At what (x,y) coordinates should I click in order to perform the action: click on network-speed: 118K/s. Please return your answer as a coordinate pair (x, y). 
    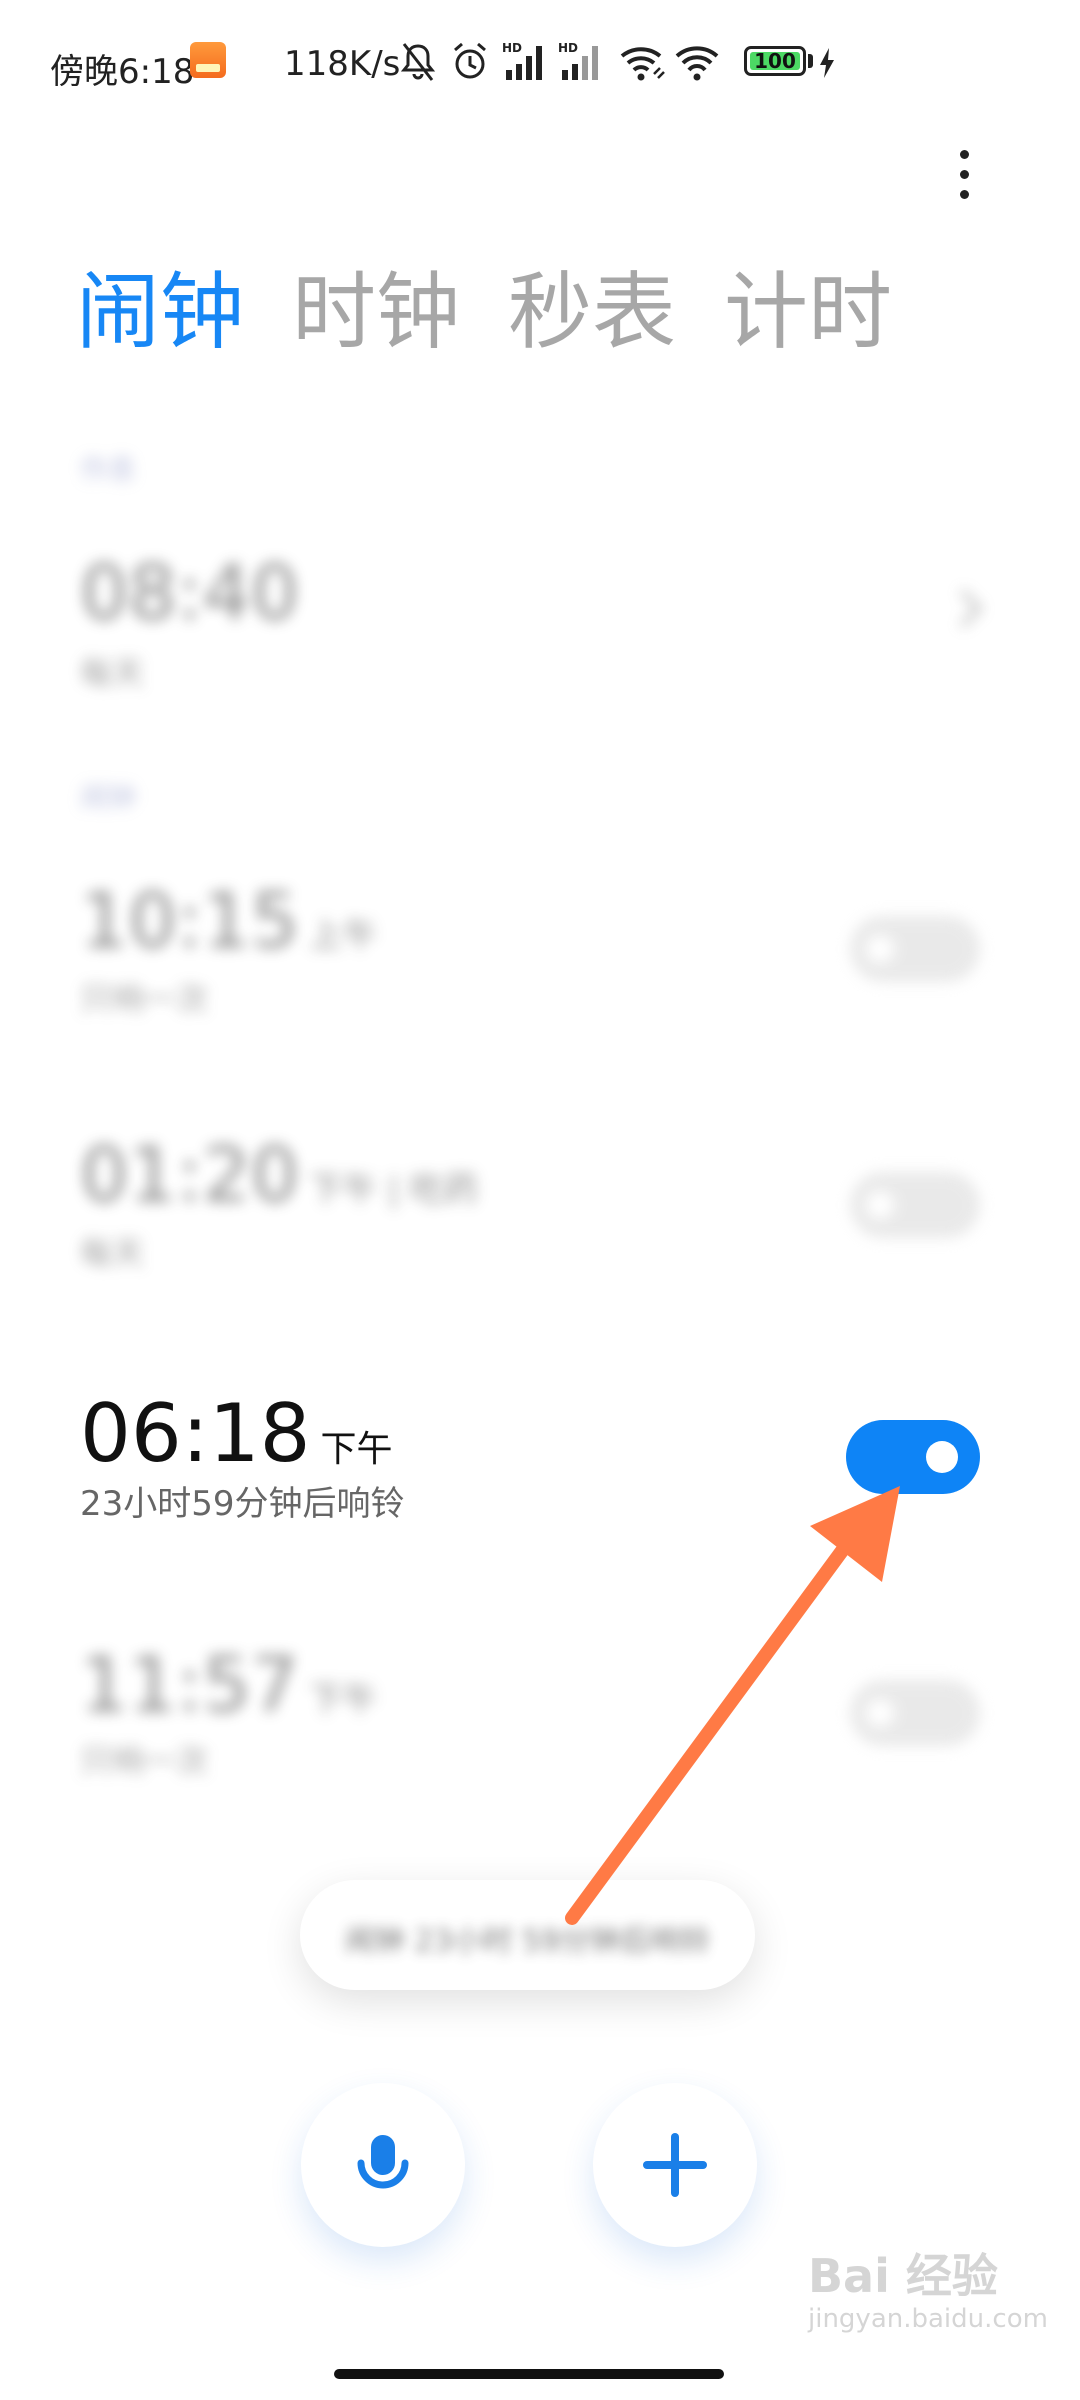
    Looking at the image, I should click on (342, 64).